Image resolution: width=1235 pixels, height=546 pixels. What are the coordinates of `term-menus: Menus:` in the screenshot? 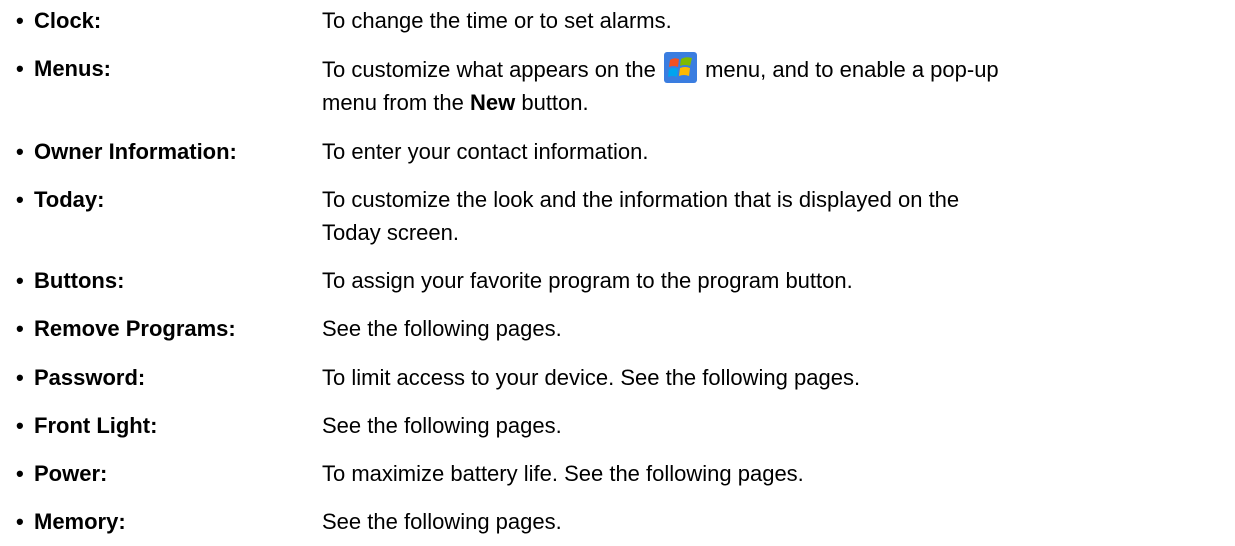 It's located at (72, 68).